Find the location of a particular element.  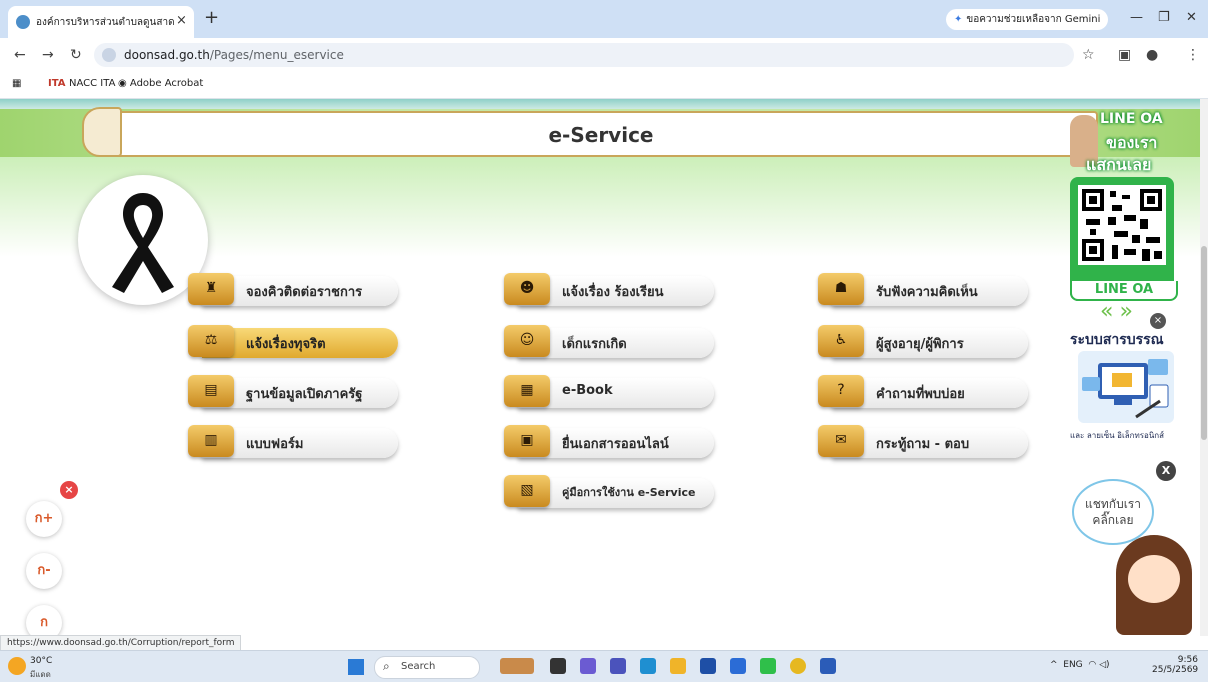

apps-grid-icon: ▦ is located at coordinates (16, 83).